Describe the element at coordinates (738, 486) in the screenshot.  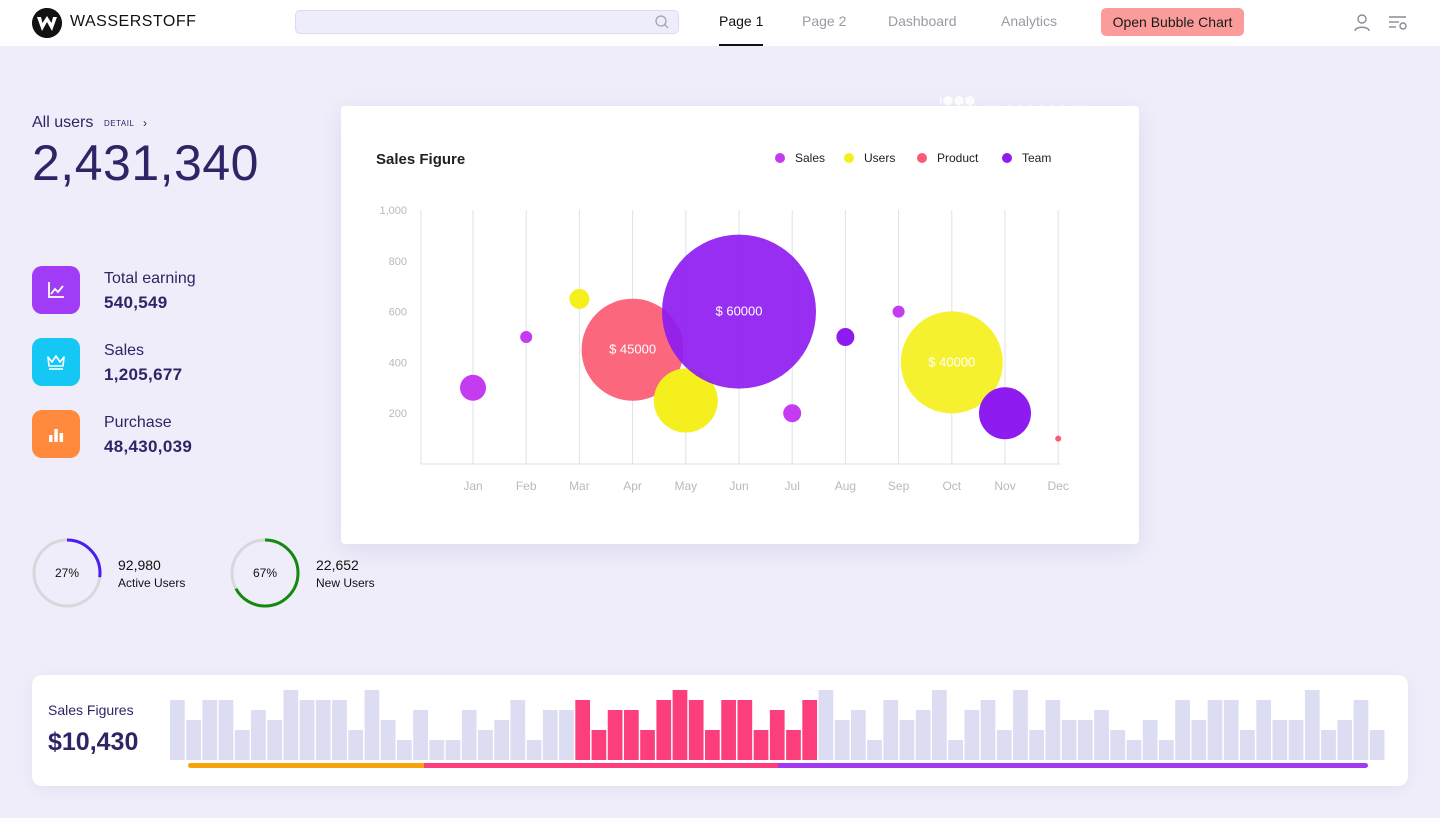
I see `x-tick-label: Jun` at that location.